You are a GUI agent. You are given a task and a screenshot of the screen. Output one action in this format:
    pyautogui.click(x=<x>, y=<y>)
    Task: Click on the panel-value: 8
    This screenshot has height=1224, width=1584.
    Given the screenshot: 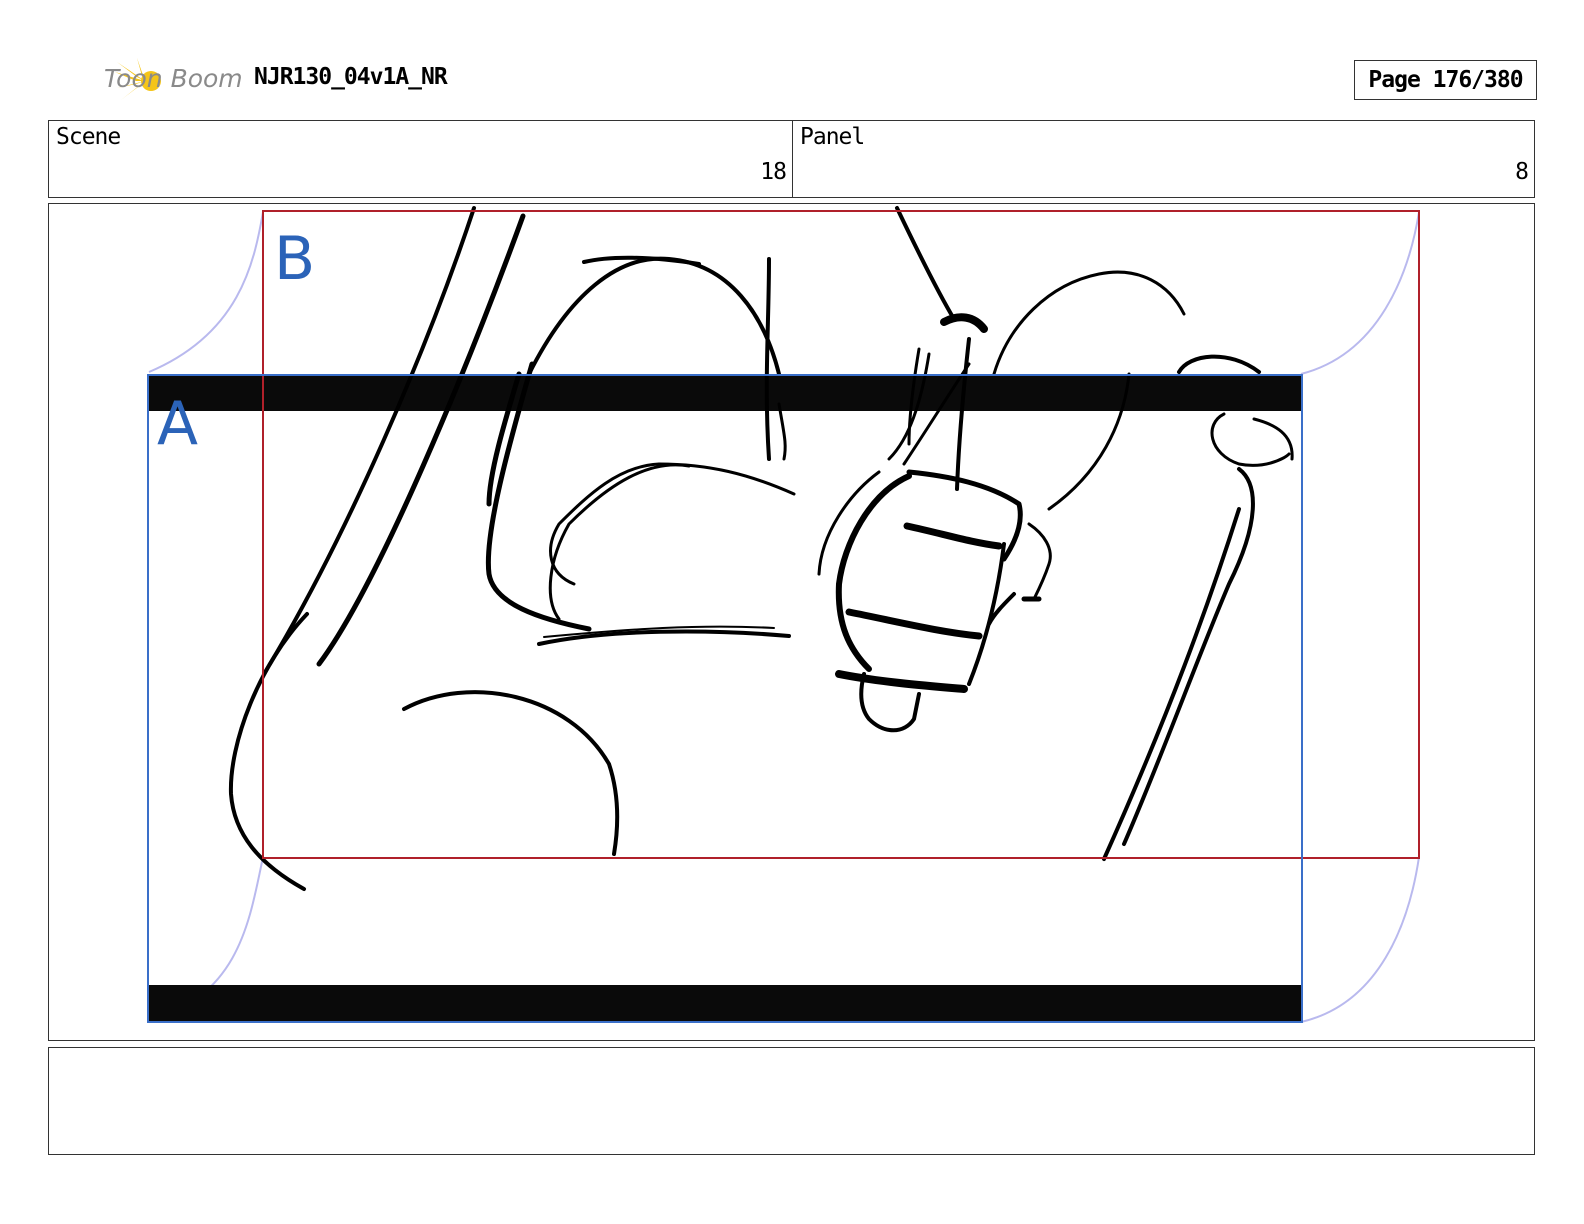 What is the action you would take?
    pyautogui.click(x=1522, y=172)
    